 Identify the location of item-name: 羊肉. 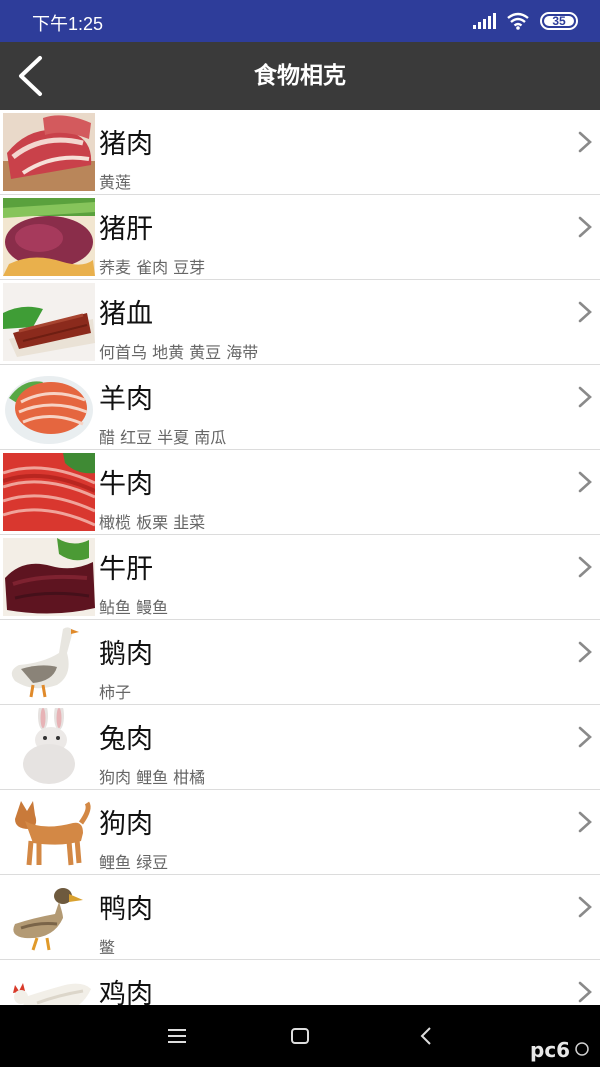
(126, 399).